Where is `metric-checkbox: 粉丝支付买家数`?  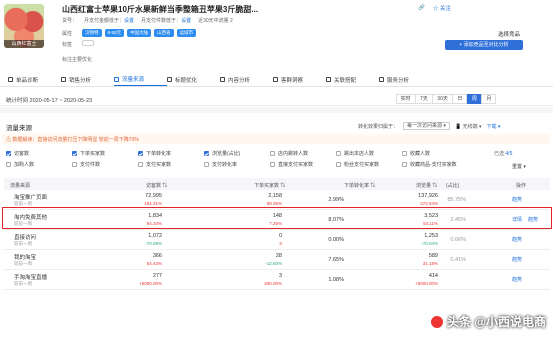
metric-checkbox: 粉丝支付买家数 is located at coordinates (369, 164).